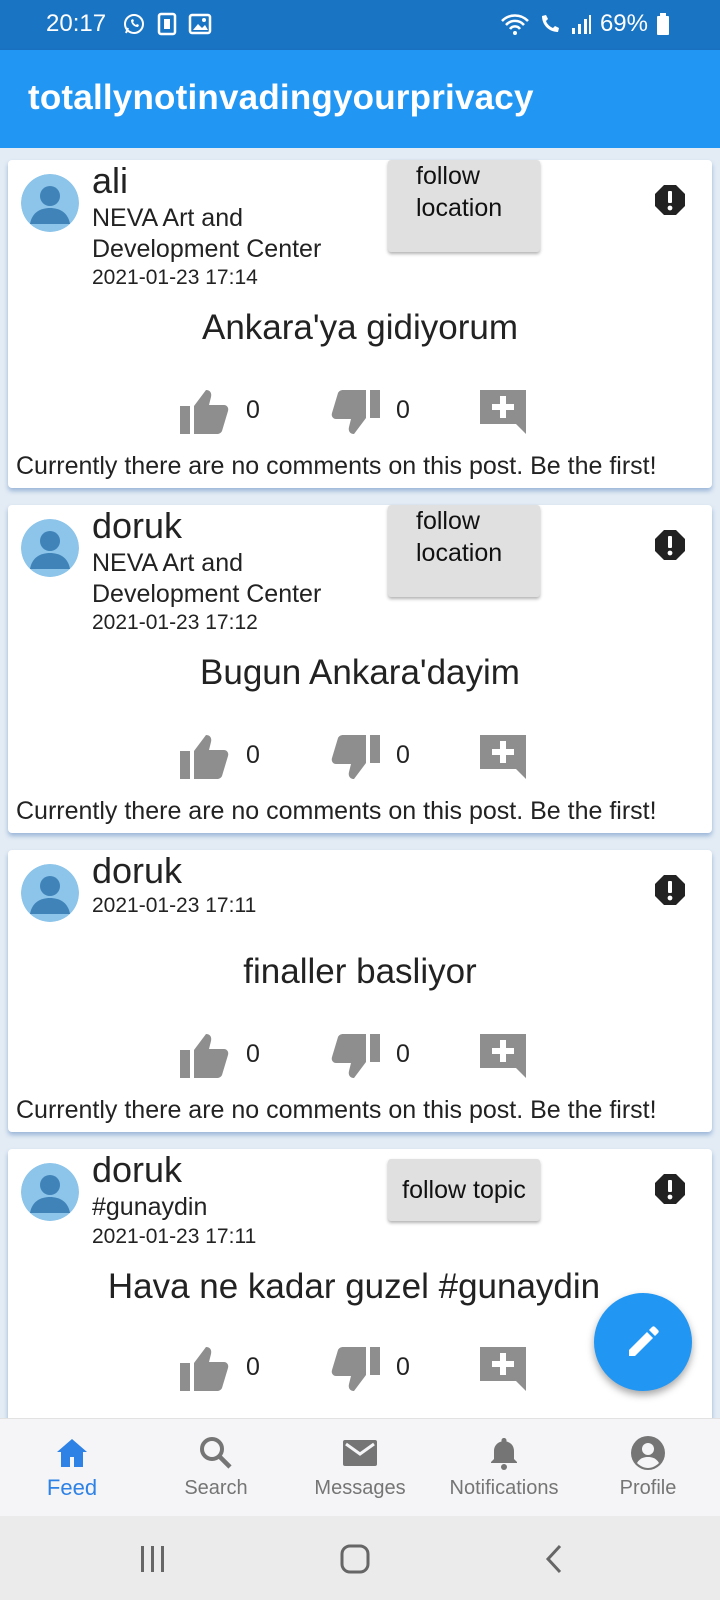 The height and width of the screenshot is (1600, 720). What do you see at coordinates (360, 1488) in the screenshot?
I see `nav-label: Messages` at bounding box center [360, 1488].